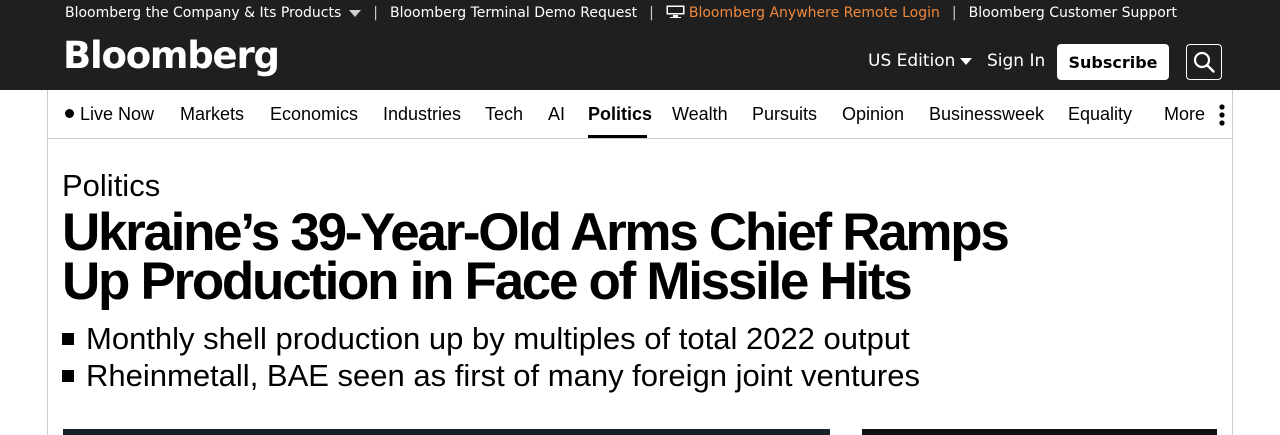  Describe the element at coordinates (314, 114) in the screenshot. I see `nav-item-economics: Economics` at that location.